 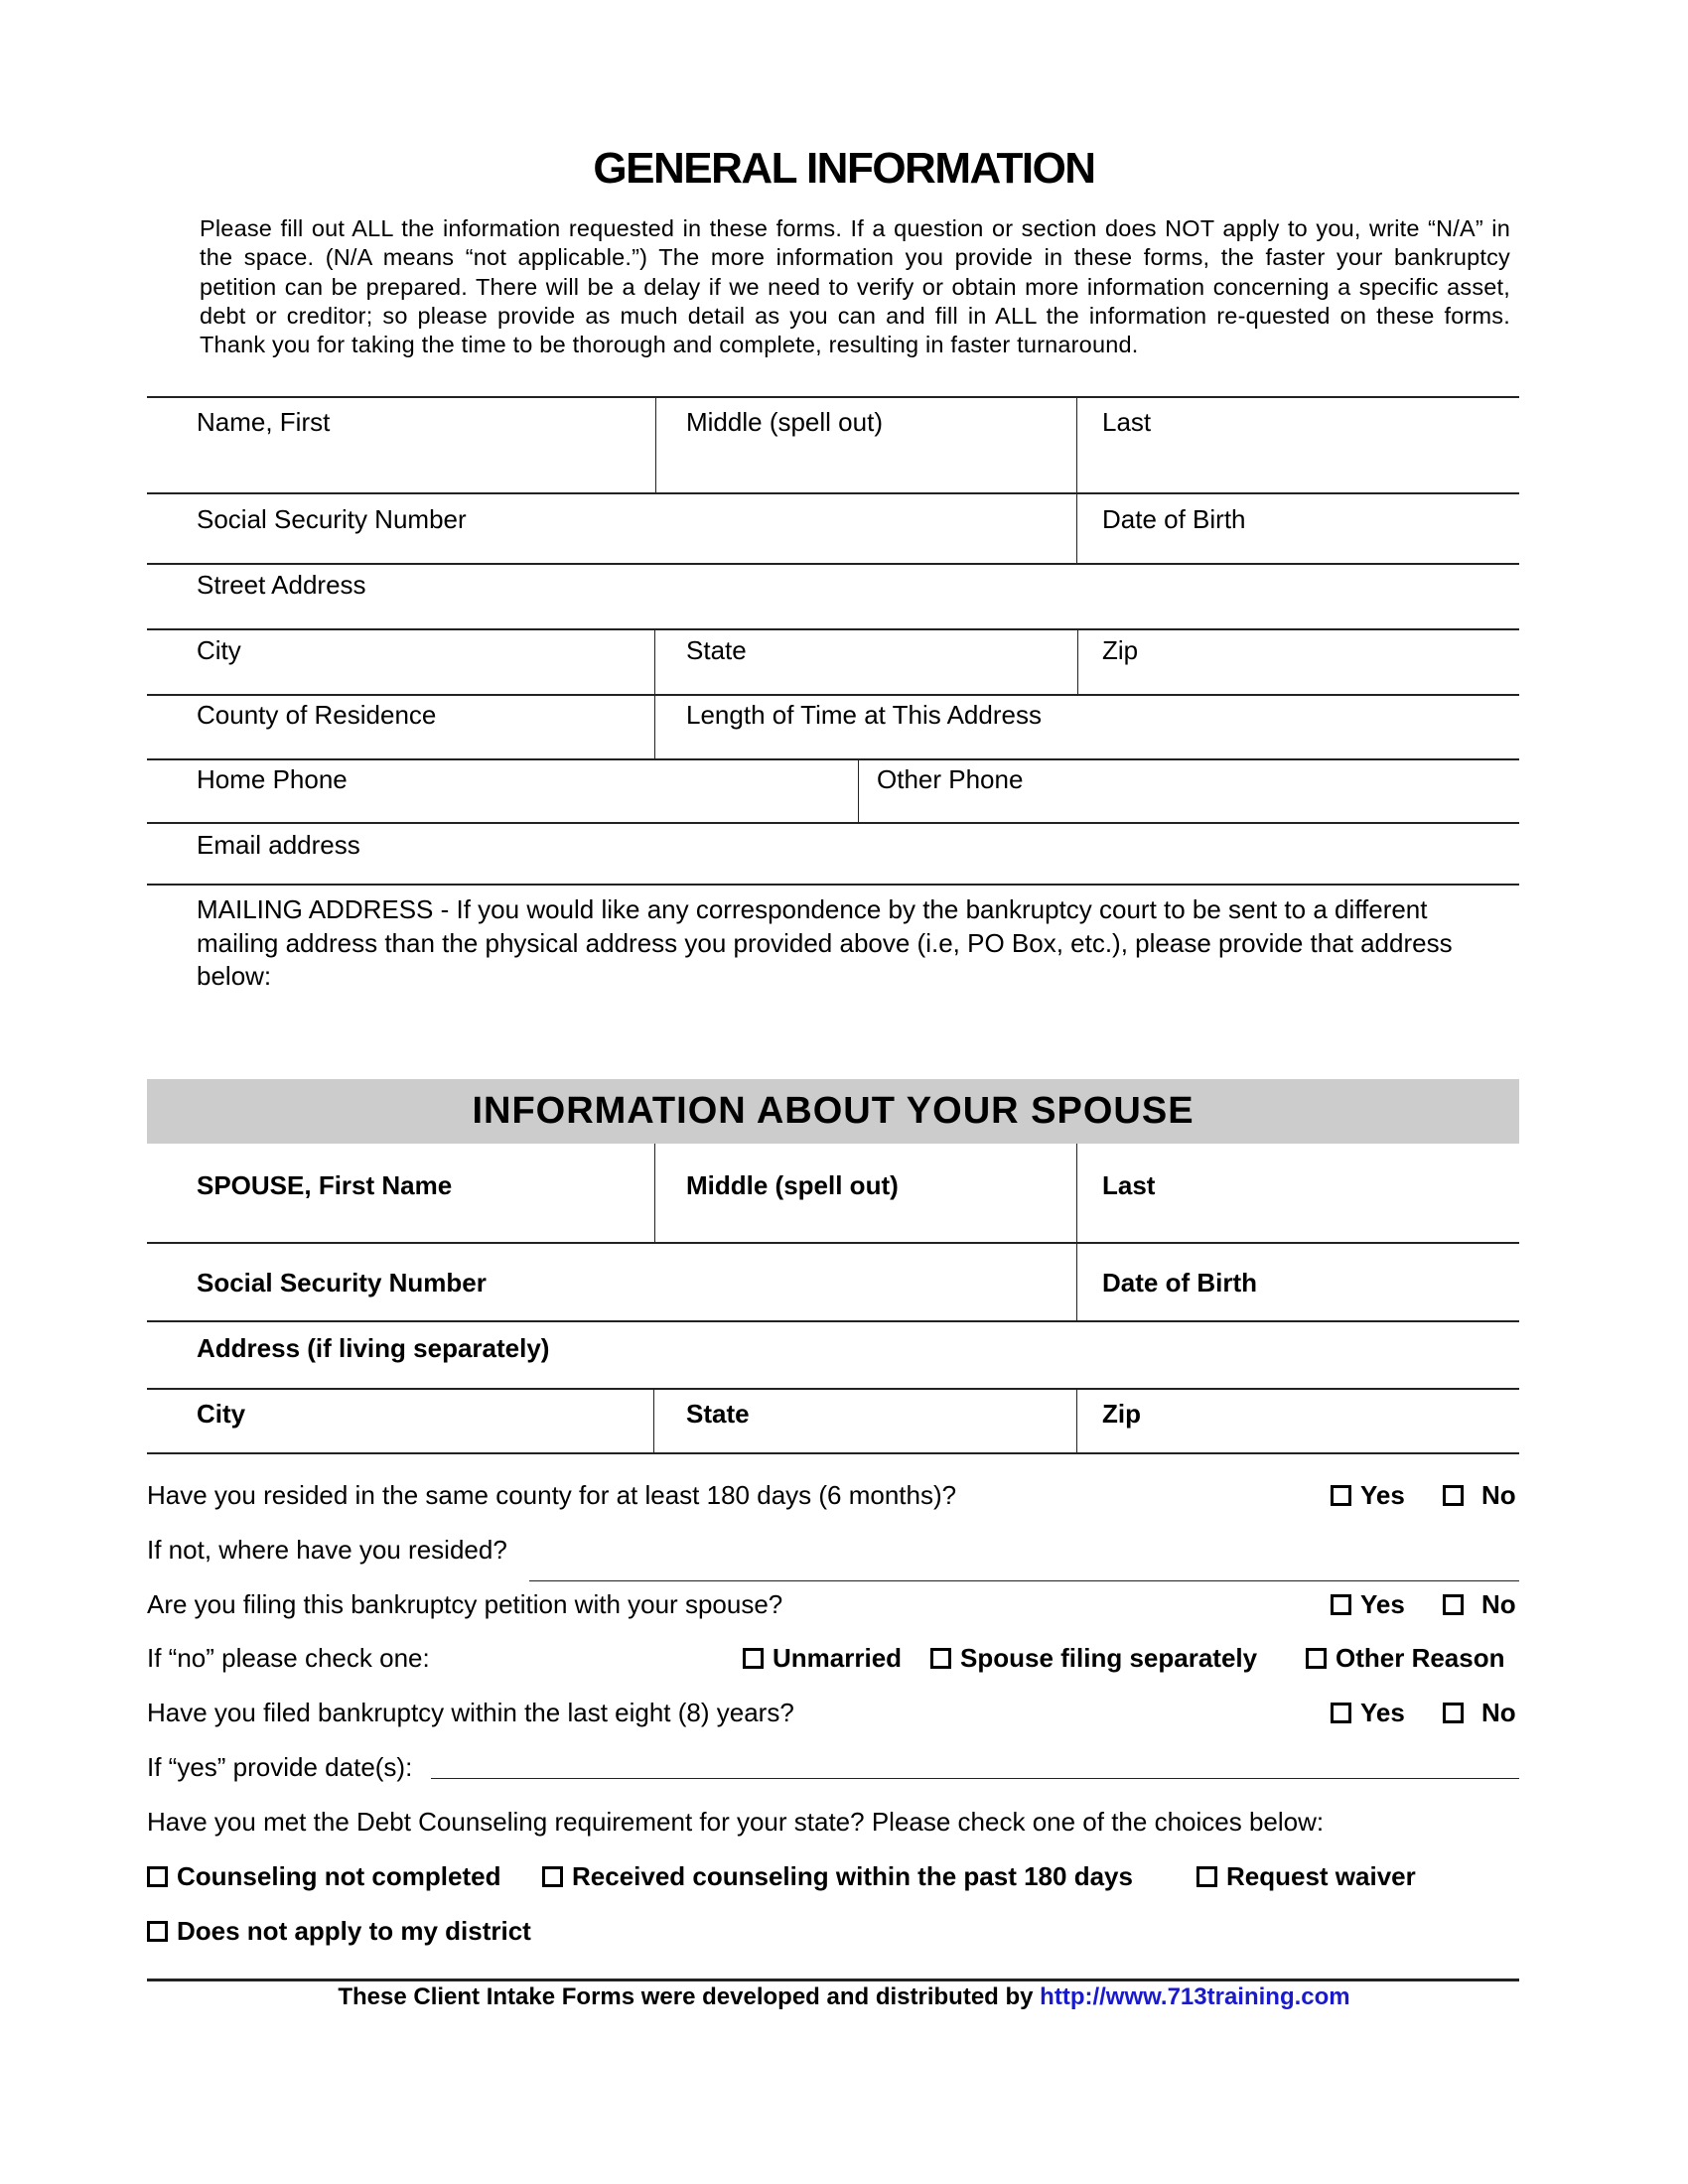 I want to click on spouse-middle-name-label: Middle (spell out), so click(x=792, y=1185).